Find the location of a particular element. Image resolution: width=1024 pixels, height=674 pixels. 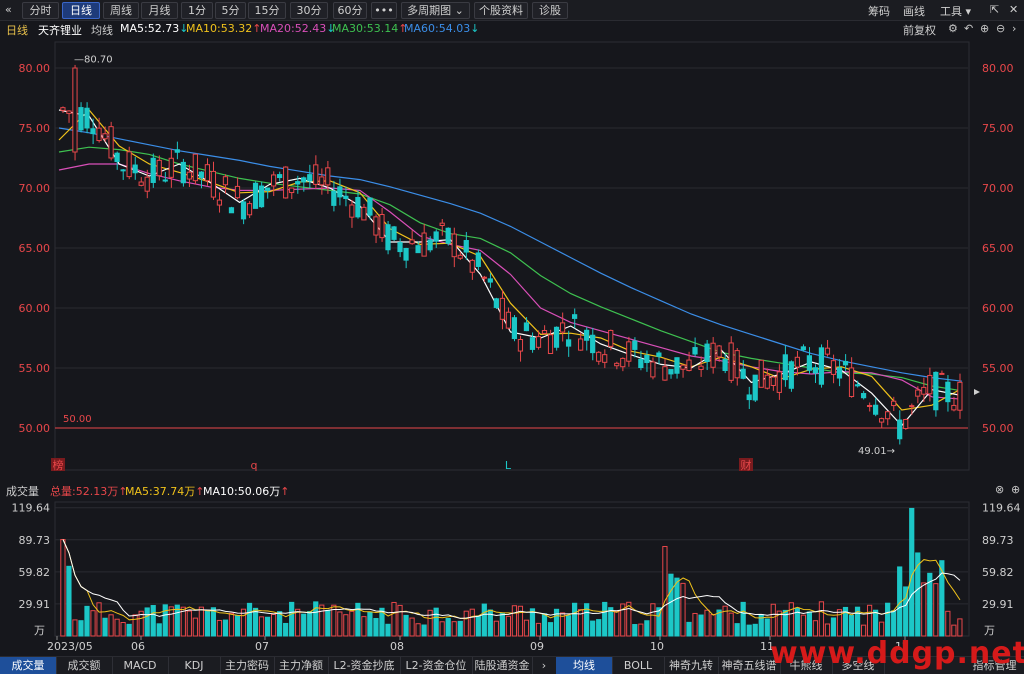

tab-4: 1分 is located at coordinates (197, 10).